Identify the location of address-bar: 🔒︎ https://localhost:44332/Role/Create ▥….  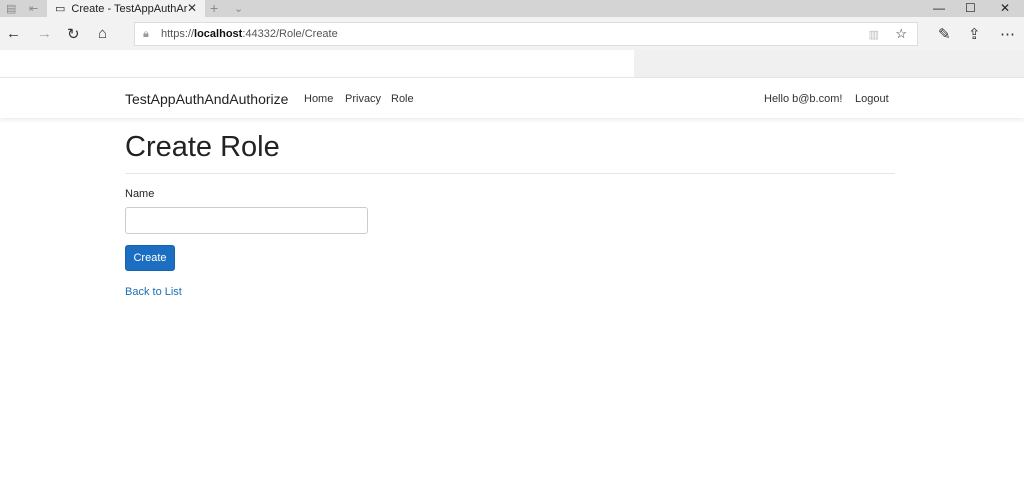
(526, 34).